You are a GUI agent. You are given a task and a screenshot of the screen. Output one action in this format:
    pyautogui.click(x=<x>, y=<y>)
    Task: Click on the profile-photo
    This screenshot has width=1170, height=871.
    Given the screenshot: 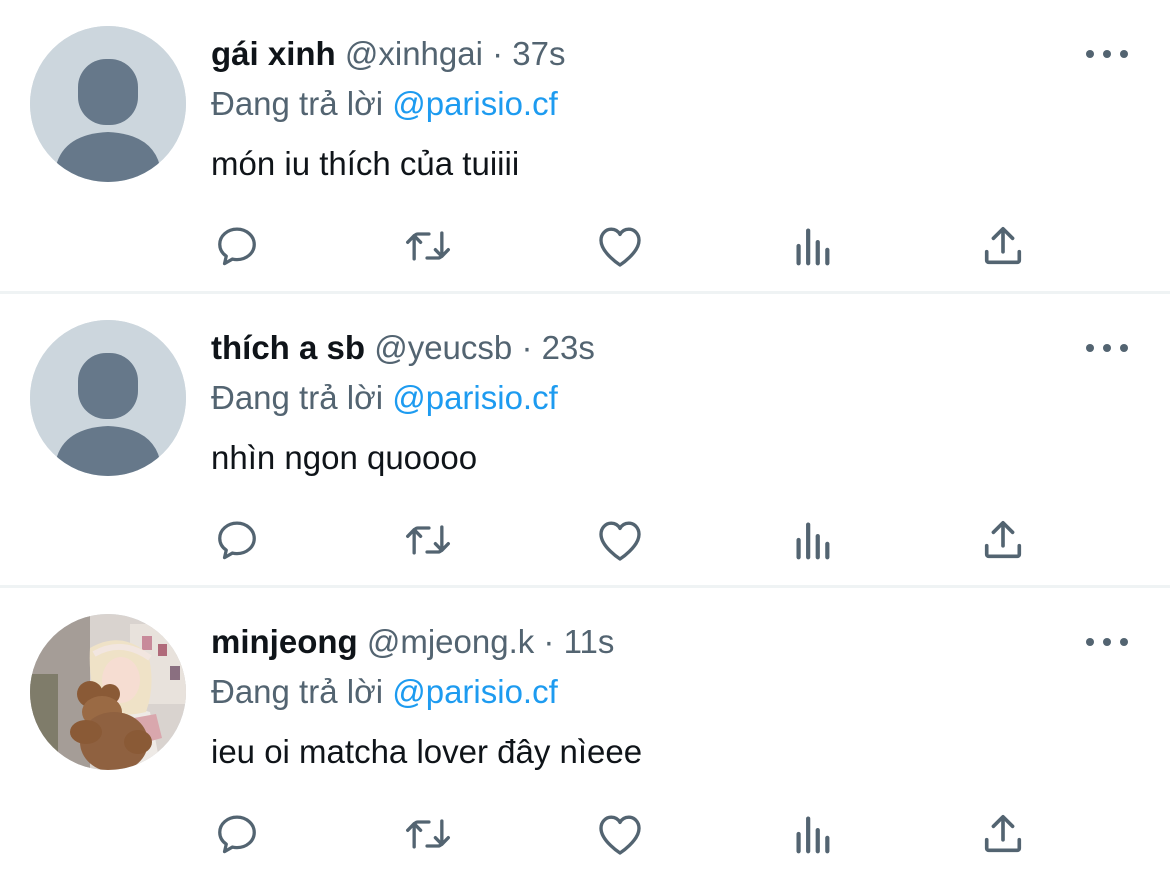 What is the action you would take?
    pyautogui.click(x=108, y=692)
    